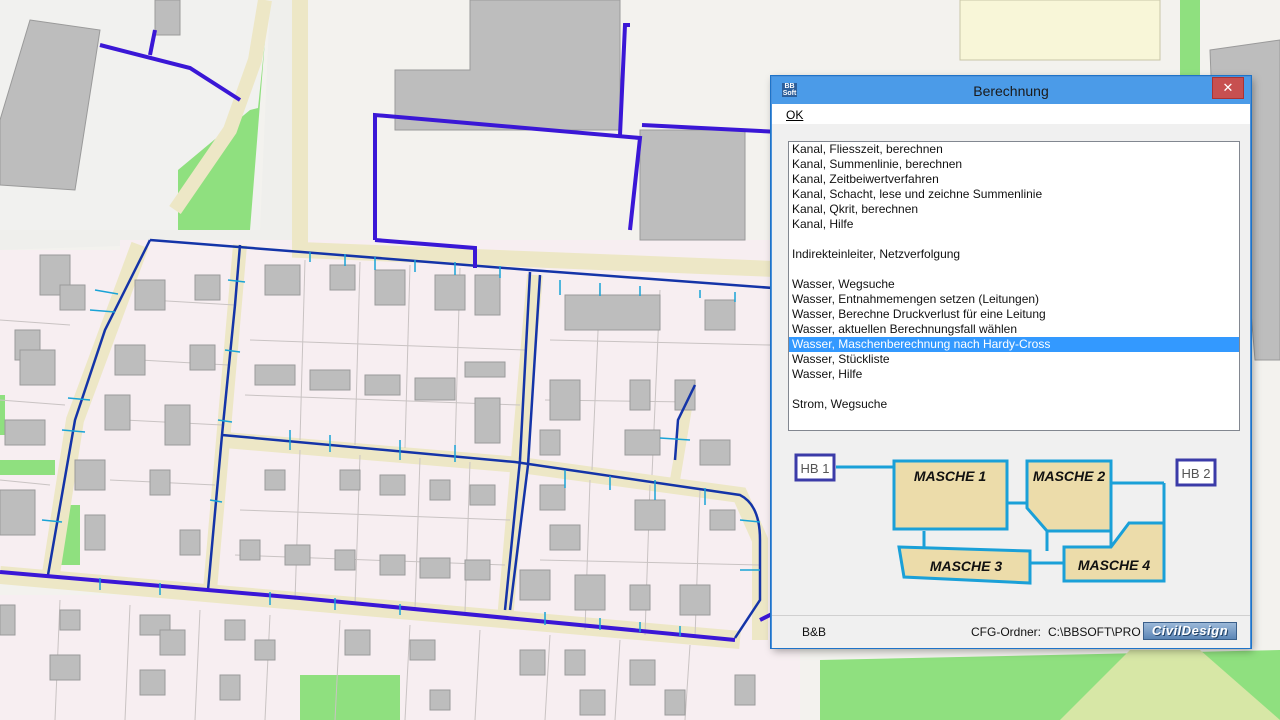 The width and height of the screenshot is (1280, 720). I want to click on title-bar: BB Soft Berechnung ✕, so click(1011, 90).